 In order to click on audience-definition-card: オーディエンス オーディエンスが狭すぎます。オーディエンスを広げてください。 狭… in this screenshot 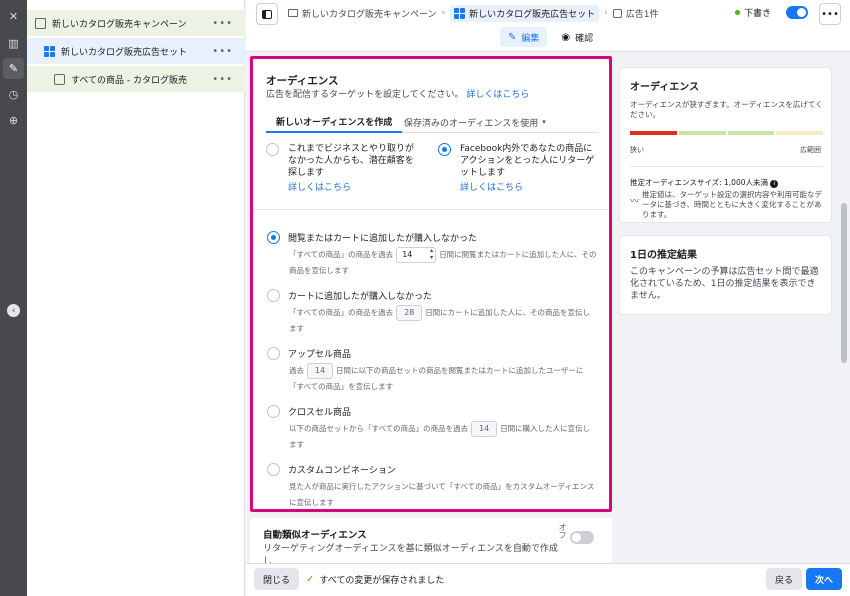, I will do `click(725, 145)`.